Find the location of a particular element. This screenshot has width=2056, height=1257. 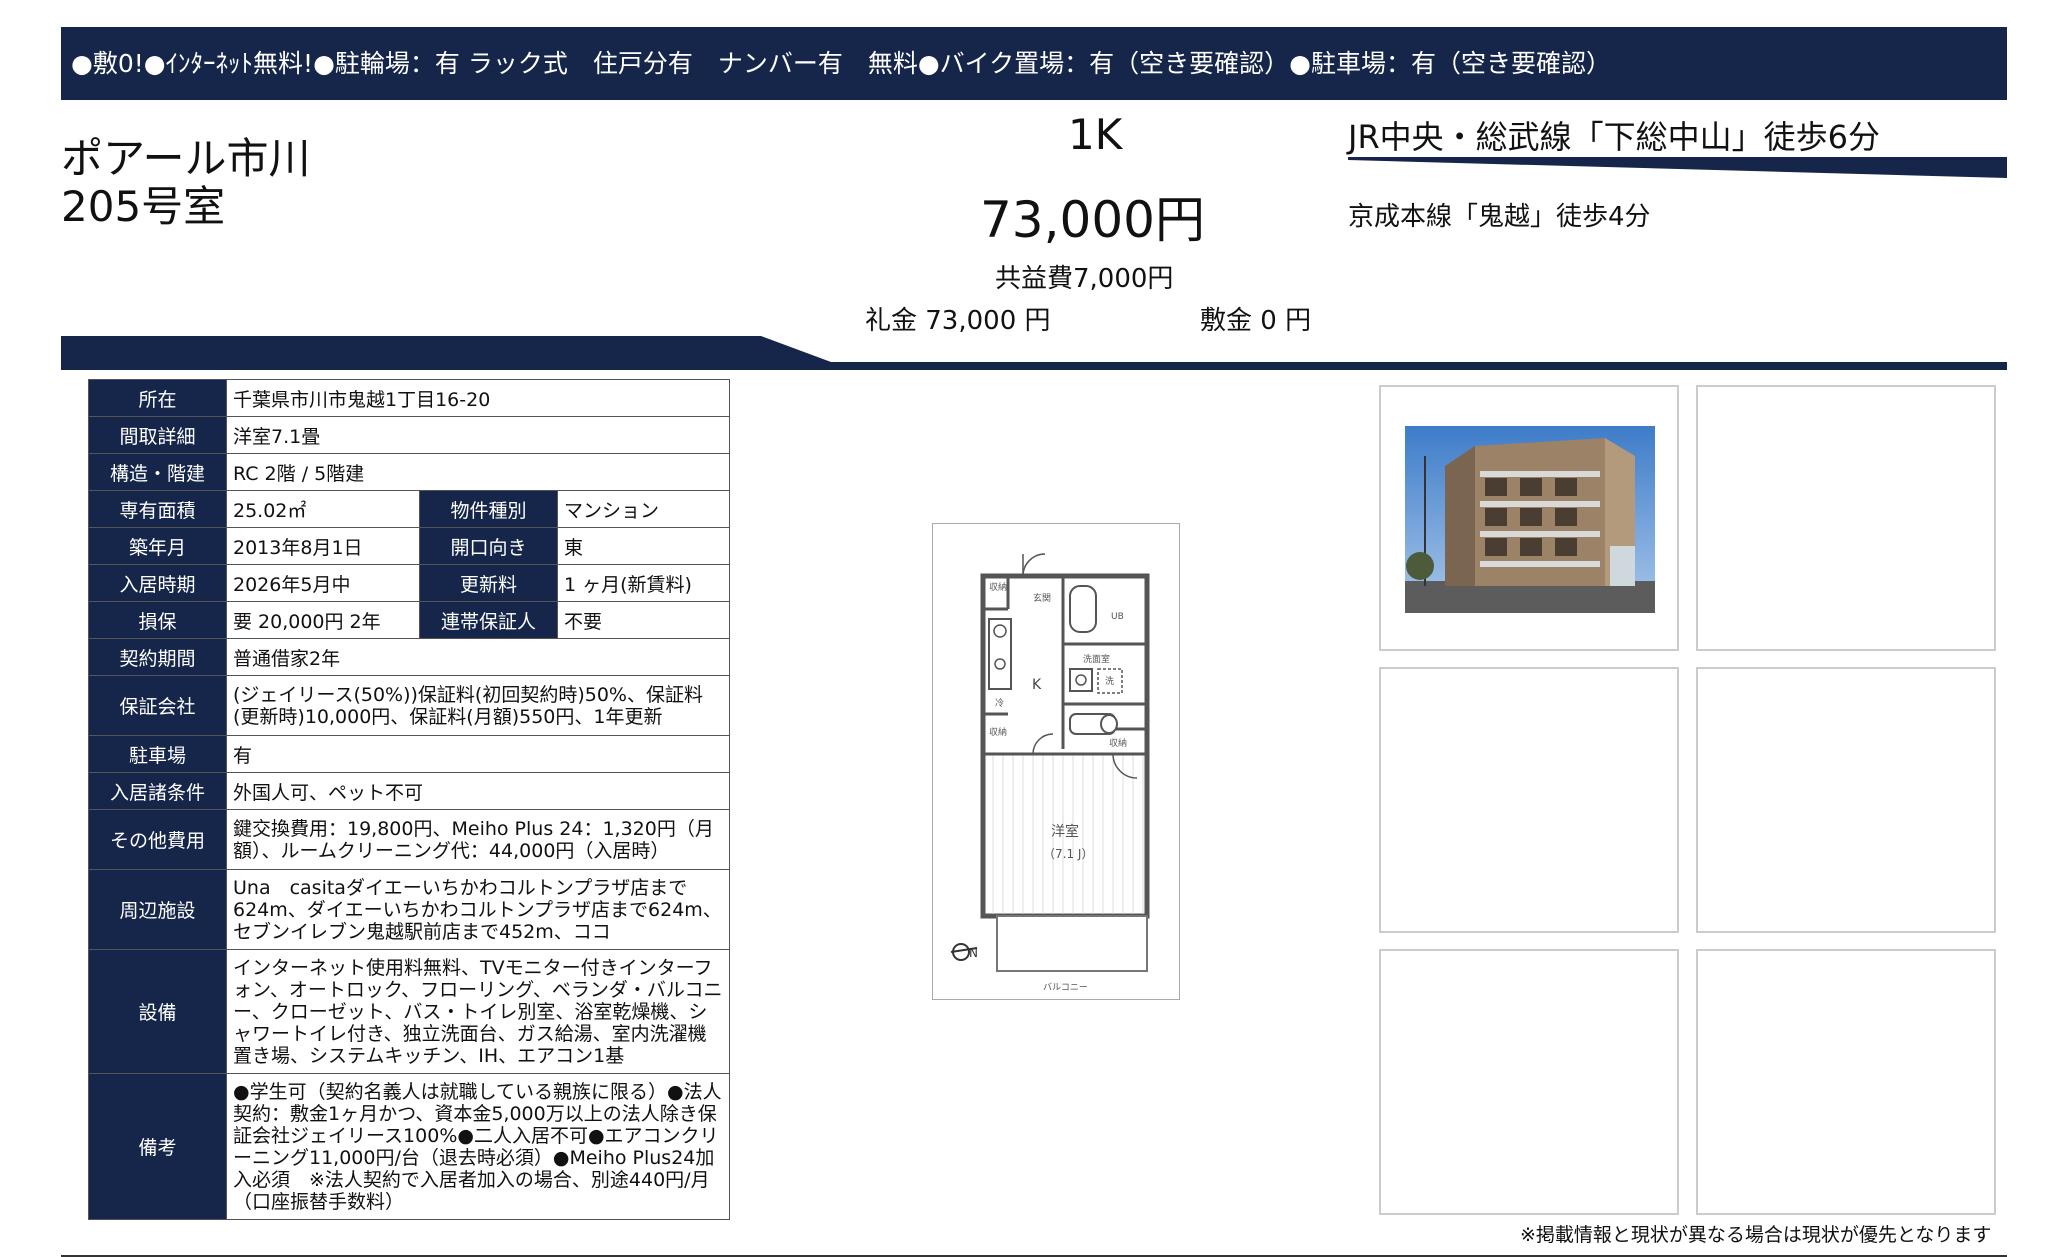

spec-label: 損保 is located at coordinates (157, 620).